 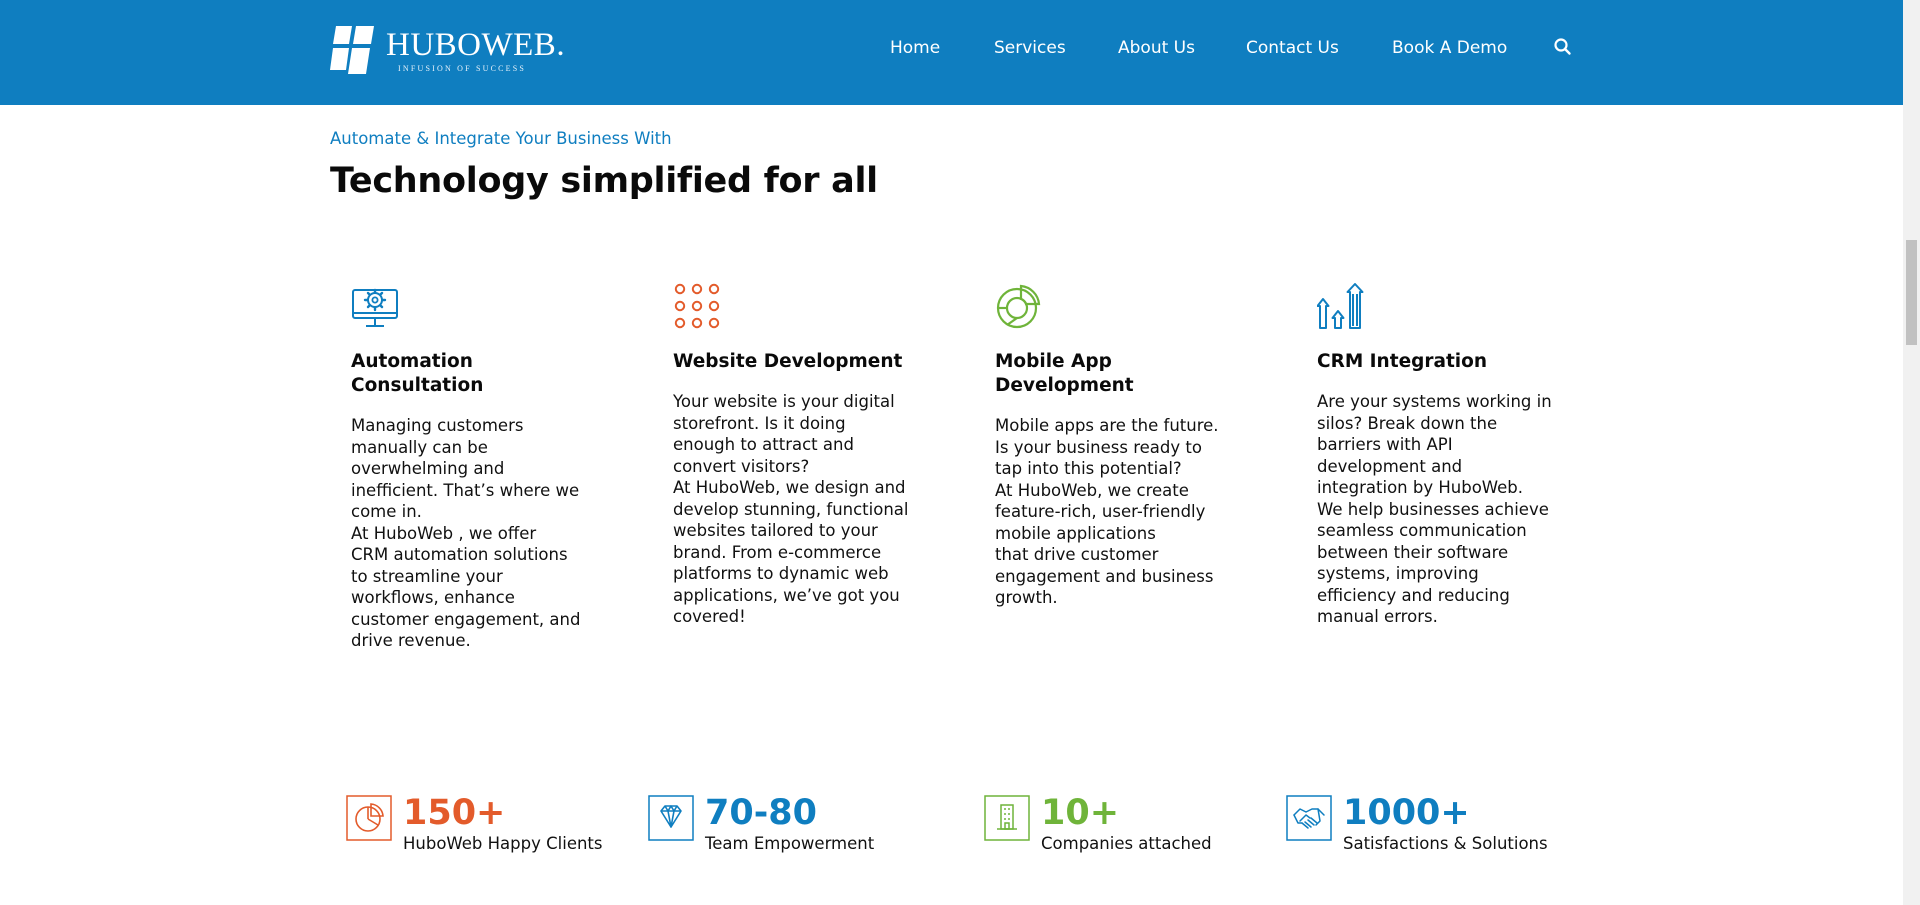 What do you see at coordinates (1292, 48) in the screenshot?
I see `nav-contact-us: Contact Us` at bounding box center [1292, 48].